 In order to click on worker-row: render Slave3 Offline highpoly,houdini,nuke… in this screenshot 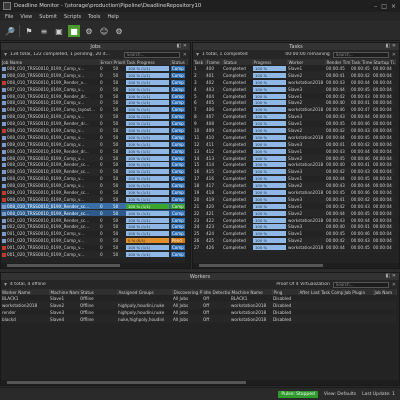, I will do `click(198, 312)`.